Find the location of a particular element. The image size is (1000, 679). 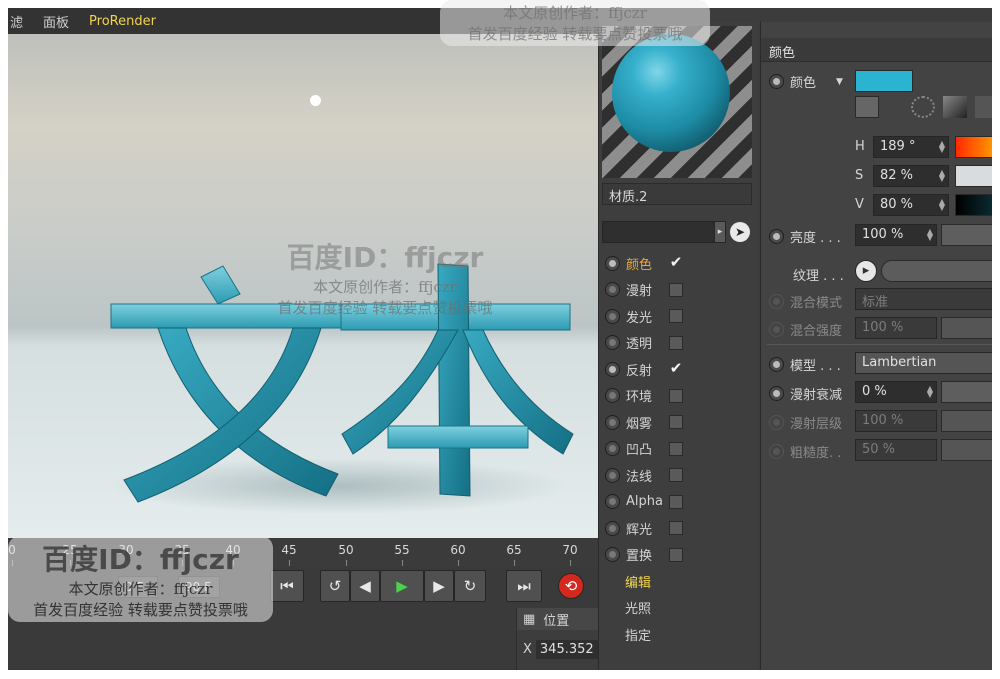

color-swatch is located at coordinates (884, 81).